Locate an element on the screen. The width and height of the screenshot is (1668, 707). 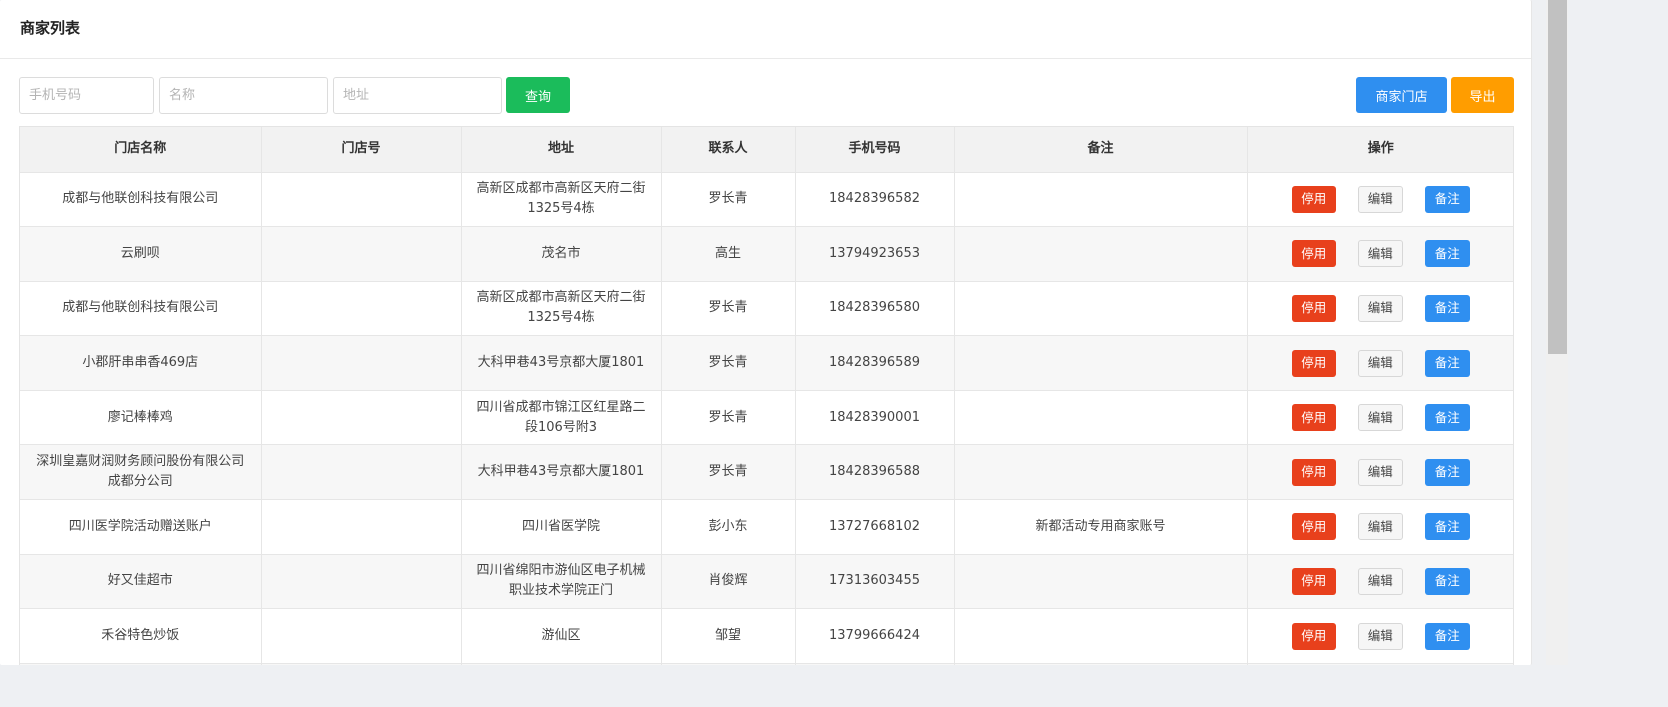
cell-phone is located at coordinates (875, 664).